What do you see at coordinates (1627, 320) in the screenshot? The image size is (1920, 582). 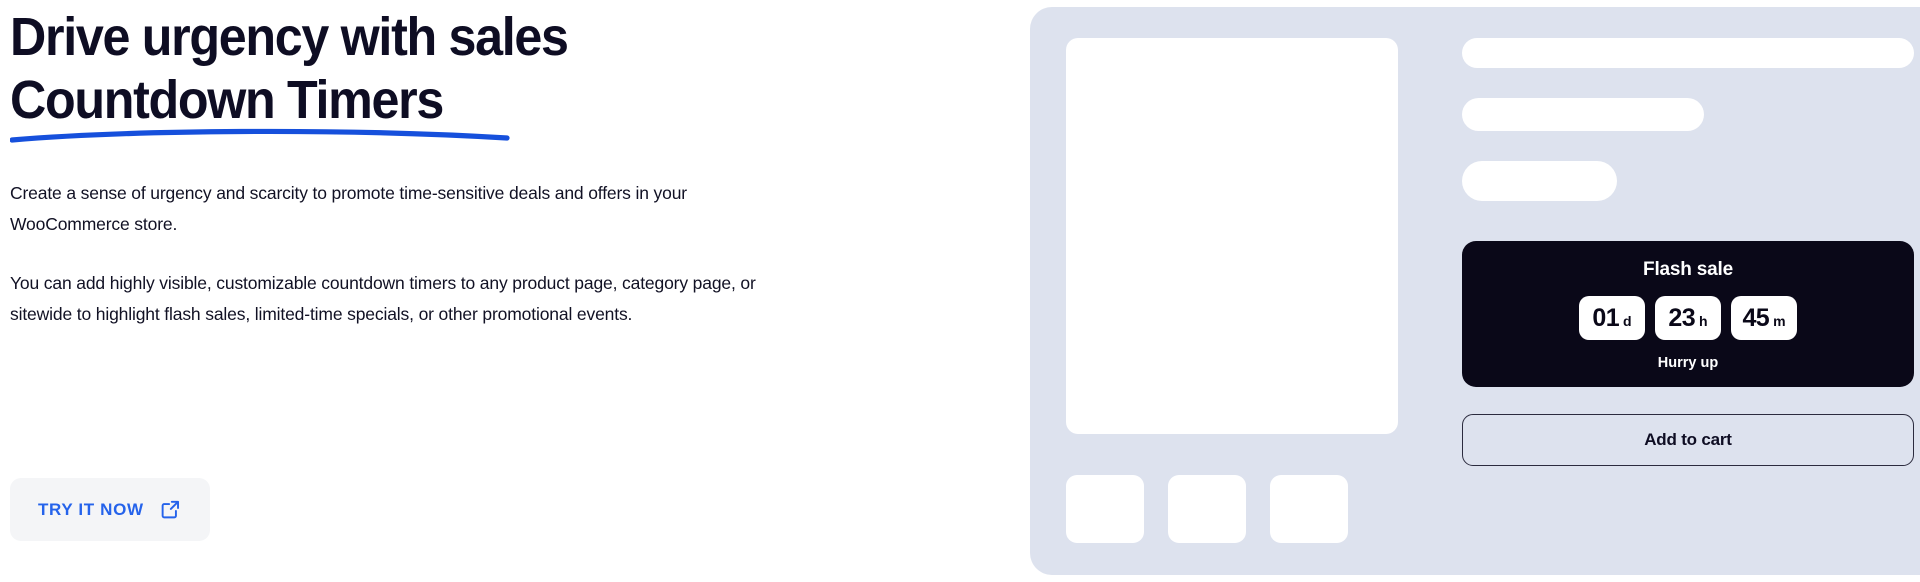 I see `countdown-days-label: d` at bounding box center [1627, 320].